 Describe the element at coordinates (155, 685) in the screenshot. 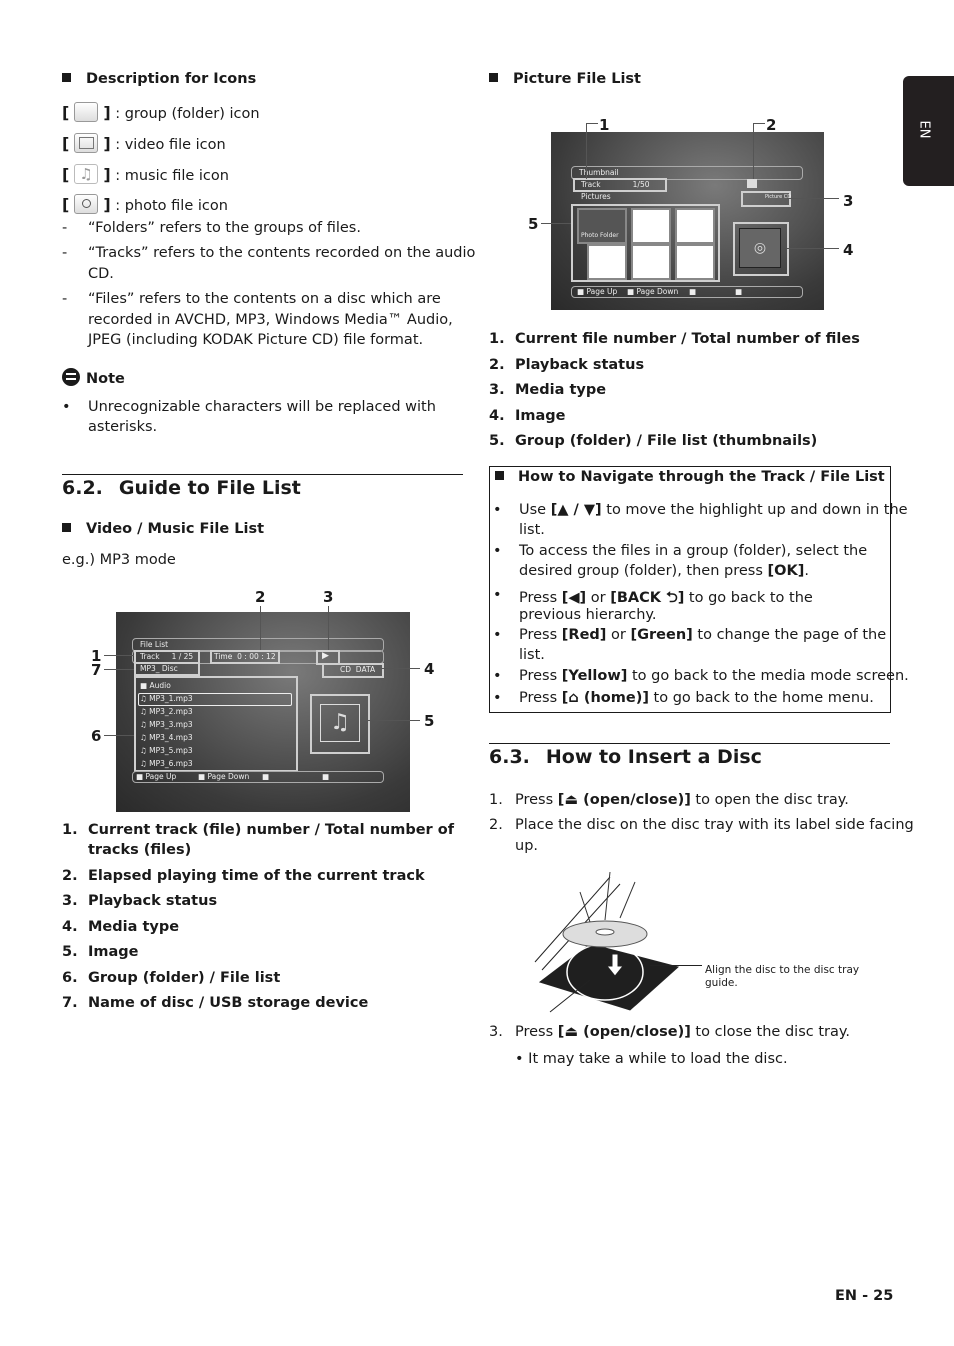

I see `folder-row: ■ Audio` at that location.